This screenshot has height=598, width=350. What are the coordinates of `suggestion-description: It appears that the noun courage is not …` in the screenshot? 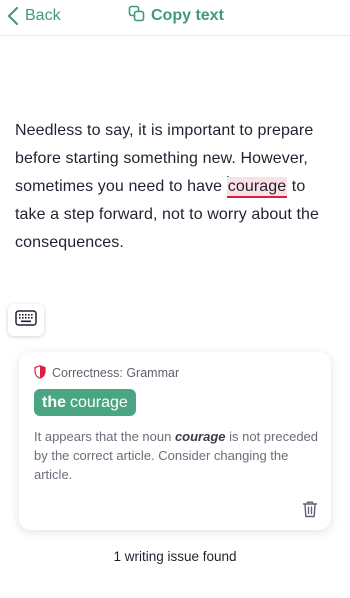 It's located at (176, 455).